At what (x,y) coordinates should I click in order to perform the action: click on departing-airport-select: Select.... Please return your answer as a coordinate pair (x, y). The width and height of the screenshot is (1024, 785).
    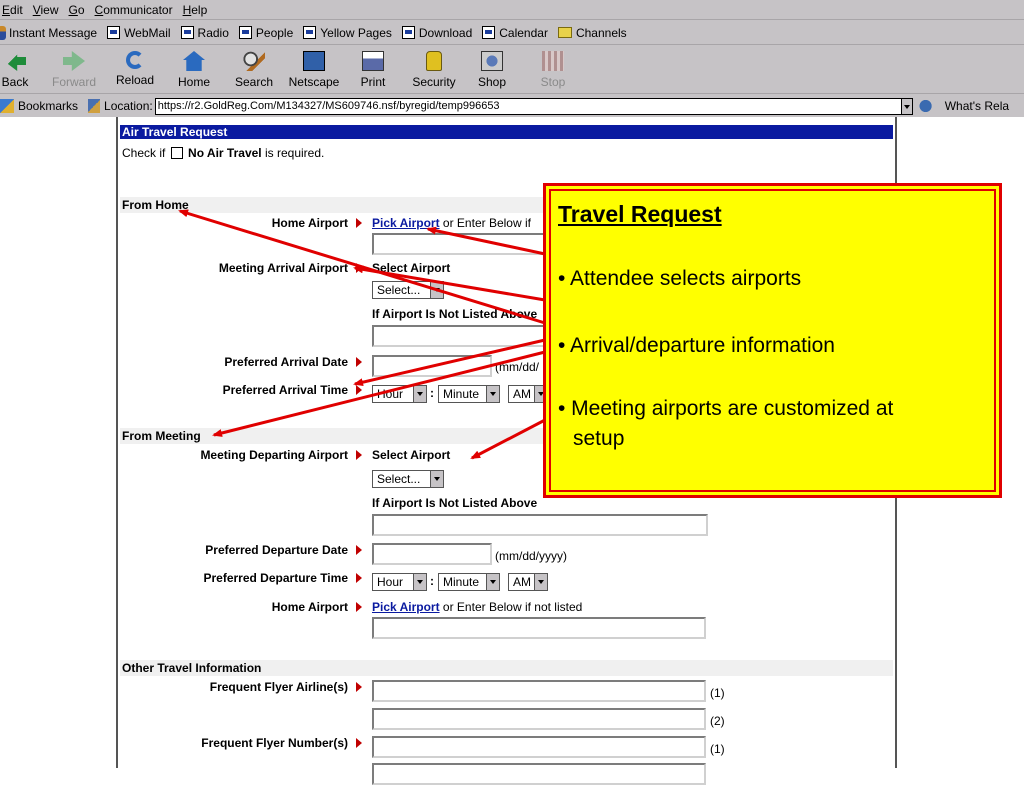
    Looking at the image, I should click on (408, 479).